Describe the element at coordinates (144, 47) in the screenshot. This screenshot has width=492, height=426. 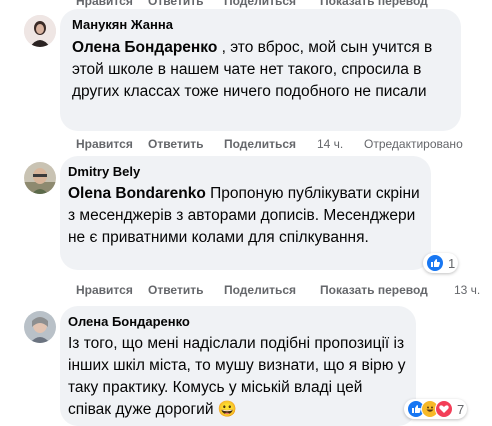
I see `mention-link: Олена Бондаренко` at that location.